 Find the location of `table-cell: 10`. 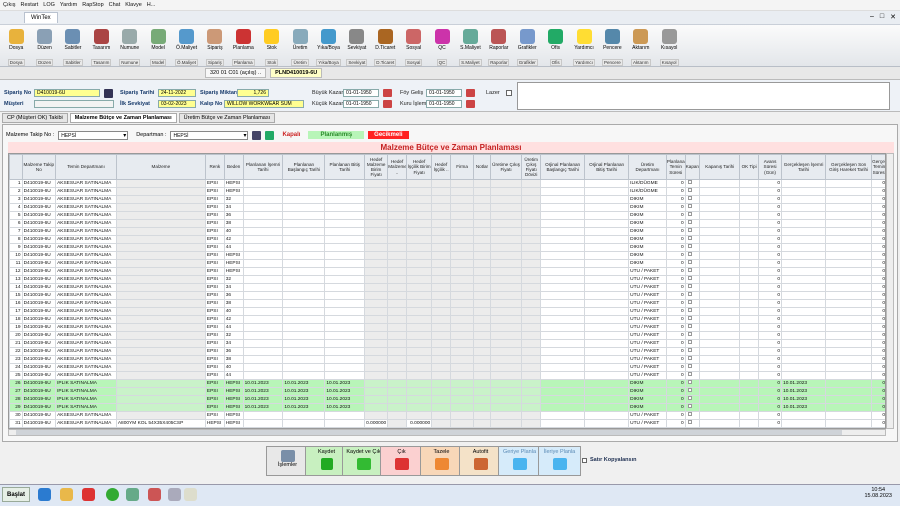

table-cell: 10 is located at coordinates (16, 255).